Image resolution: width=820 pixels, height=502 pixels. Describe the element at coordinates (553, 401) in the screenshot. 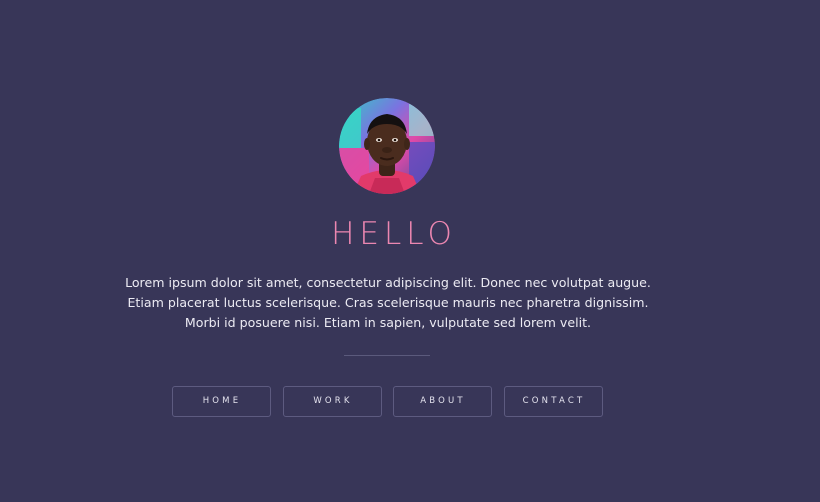

I see `nav-button-contact: CONTACT` at that location.